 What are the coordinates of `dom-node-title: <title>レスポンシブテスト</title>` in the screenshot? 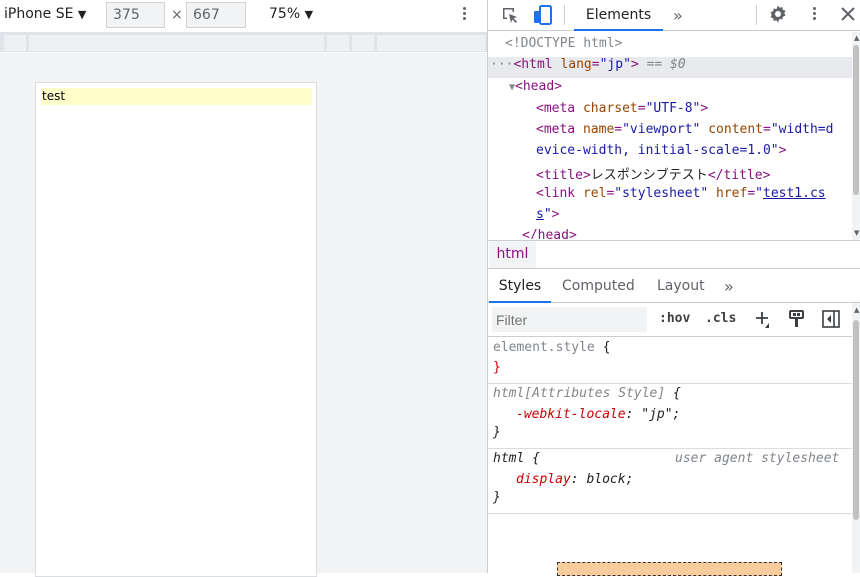 It's located at (653, 173).